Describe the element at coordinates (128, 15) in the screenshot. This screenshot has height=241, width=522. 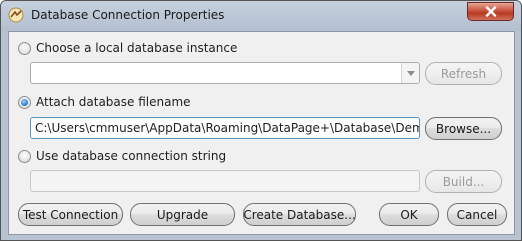
I see `window-title: Database Connection Properties` at that location.